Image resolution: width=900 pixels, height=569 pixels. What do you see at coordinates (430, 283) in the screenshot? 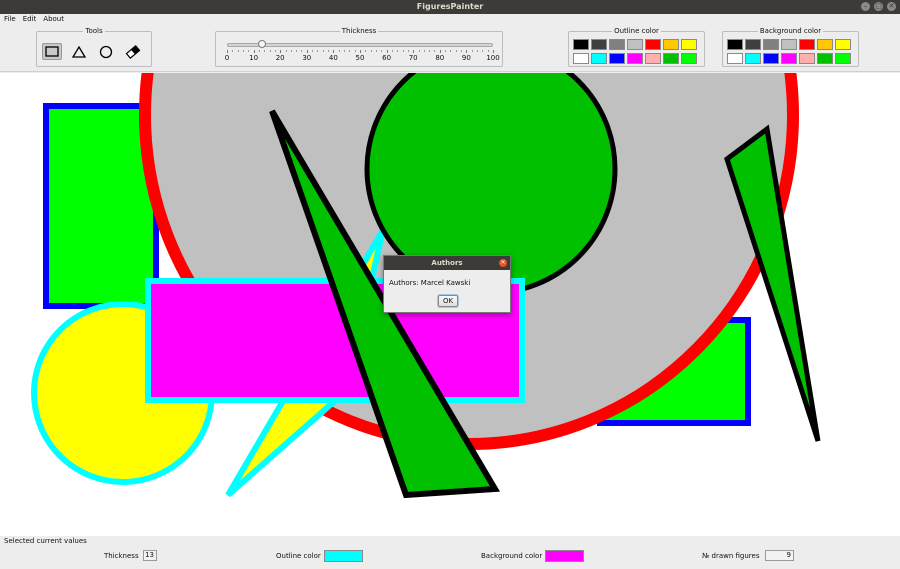
I see `dialog-message: Authors: Marcel Kawski` at bounding box center [430, 283].